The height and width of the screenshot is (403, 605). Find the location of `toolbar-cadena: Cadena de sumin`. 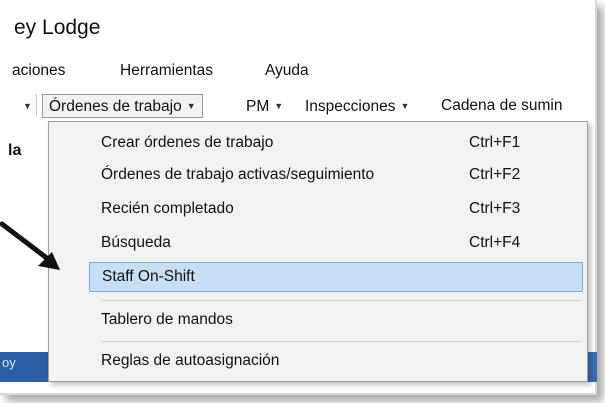

toolbar-cadena: Cadena de sumin is located at coordinates (502, 106).